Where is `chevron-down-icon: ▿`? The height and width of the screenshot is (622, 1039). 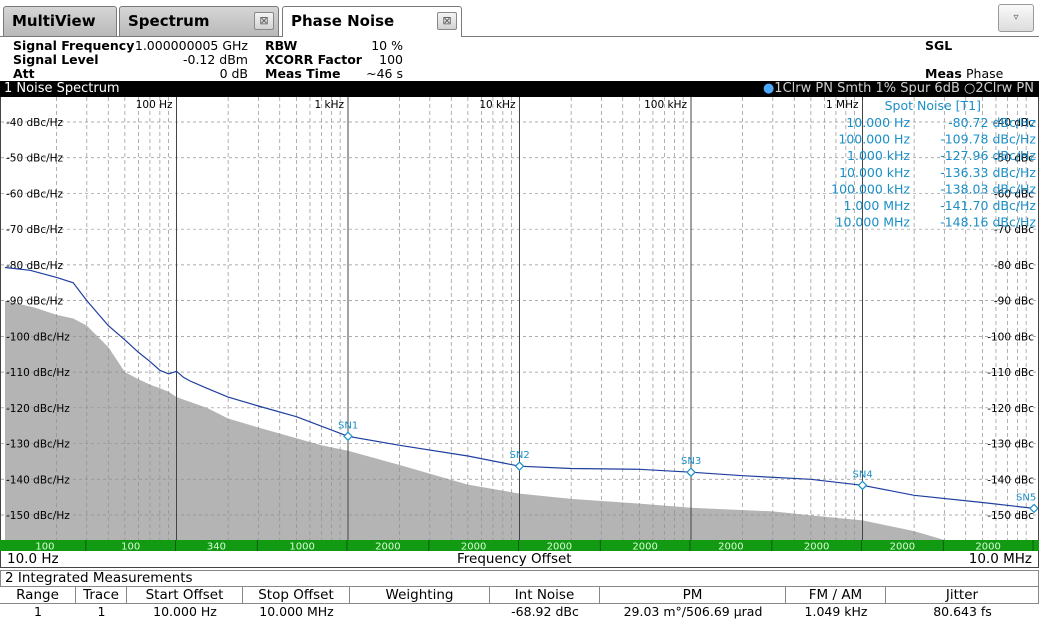 chevron-down-icon: ▿ is located at coordinates (1016, 18).